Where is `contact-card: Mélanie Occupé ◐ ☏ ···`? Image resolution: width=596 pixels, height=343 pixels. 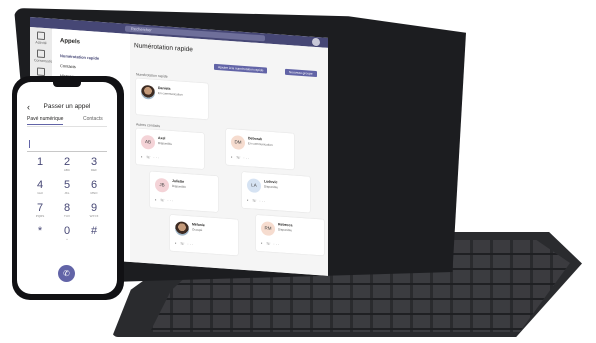
contact-card: Mélanie Occupé ◐ ☏ ··· is located at coordinates (204, 235).